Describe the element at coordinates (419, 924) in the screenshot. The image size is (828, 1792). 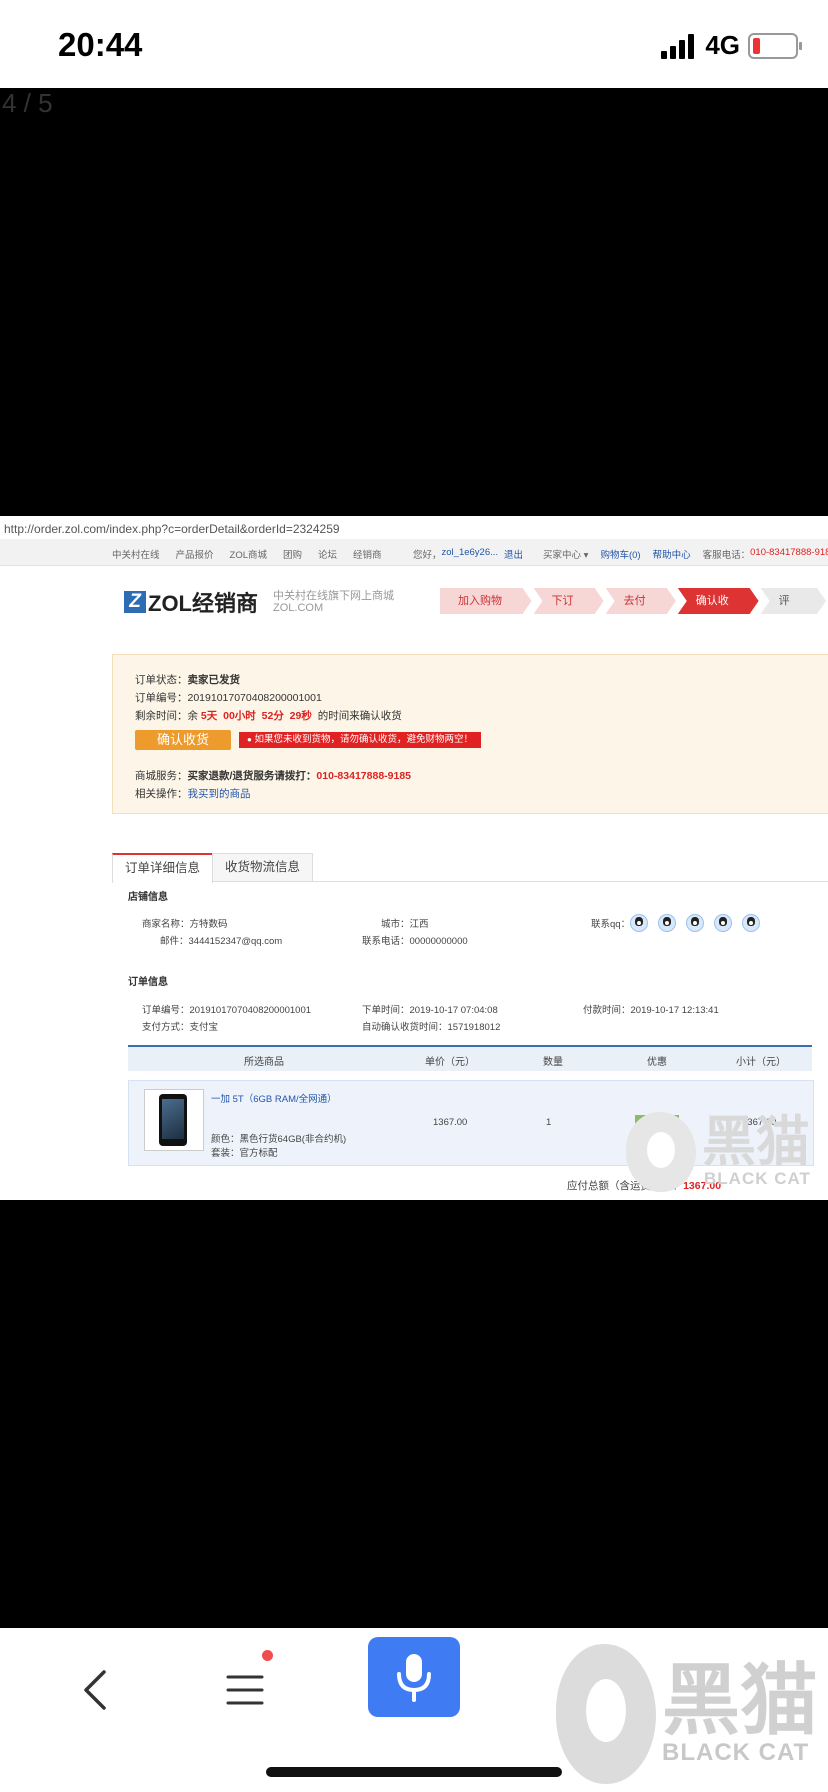
I see `city: 江西` at that location.